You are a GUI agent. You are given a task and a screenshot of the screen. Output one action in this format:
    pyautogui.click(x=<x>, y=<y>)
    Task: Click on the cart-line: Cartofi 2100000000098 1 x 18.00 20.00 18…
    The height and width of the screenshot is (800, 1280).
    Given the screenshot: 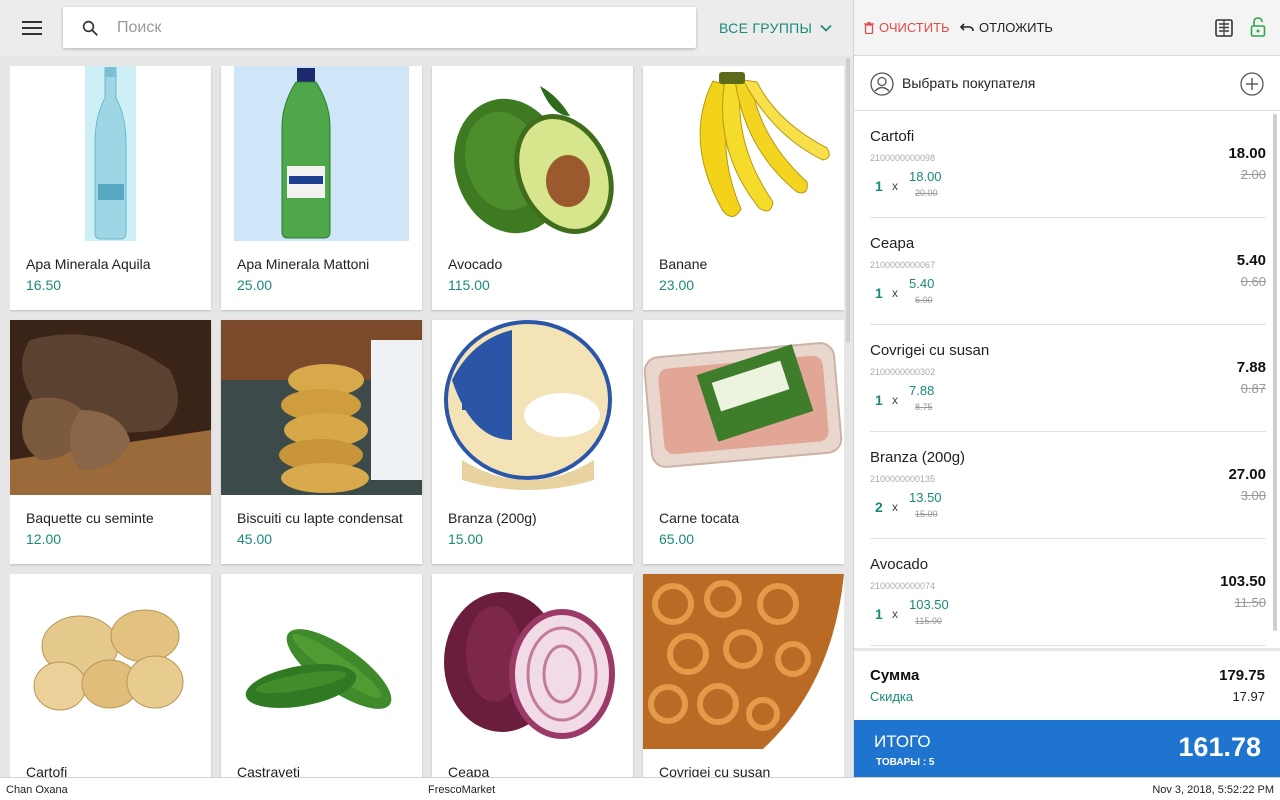 What is the action you would take?
    pyautogui.click(x=1068, y=164)
    